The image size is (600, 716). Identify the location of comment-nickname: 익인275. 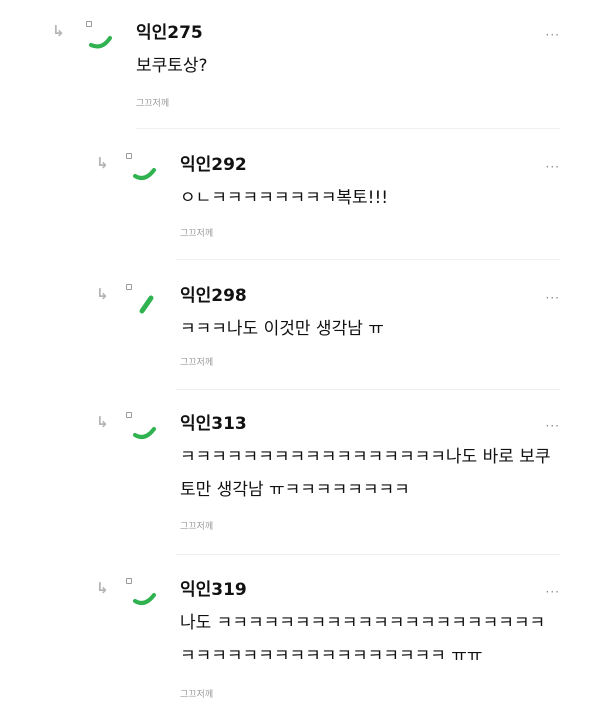
(169, 30).